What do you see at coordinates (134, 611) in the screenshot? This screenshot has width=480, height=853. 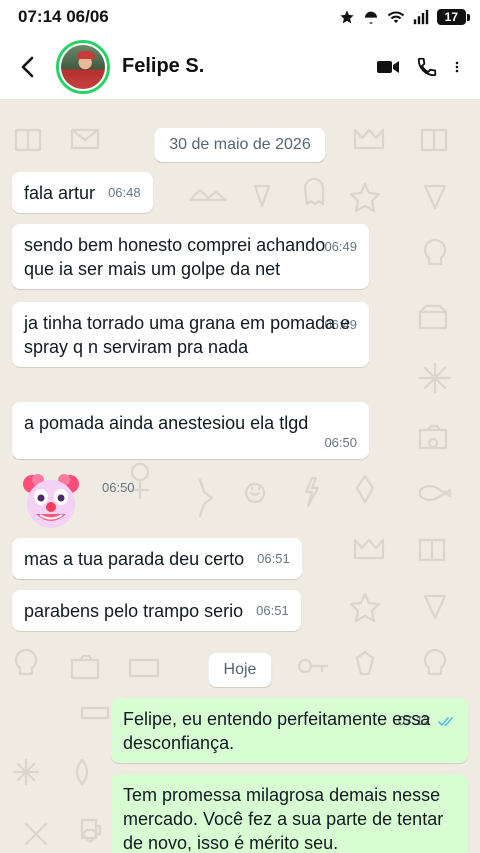 I see `message-text: parabens pelo trampo serio` at bounding box center [134, 611].